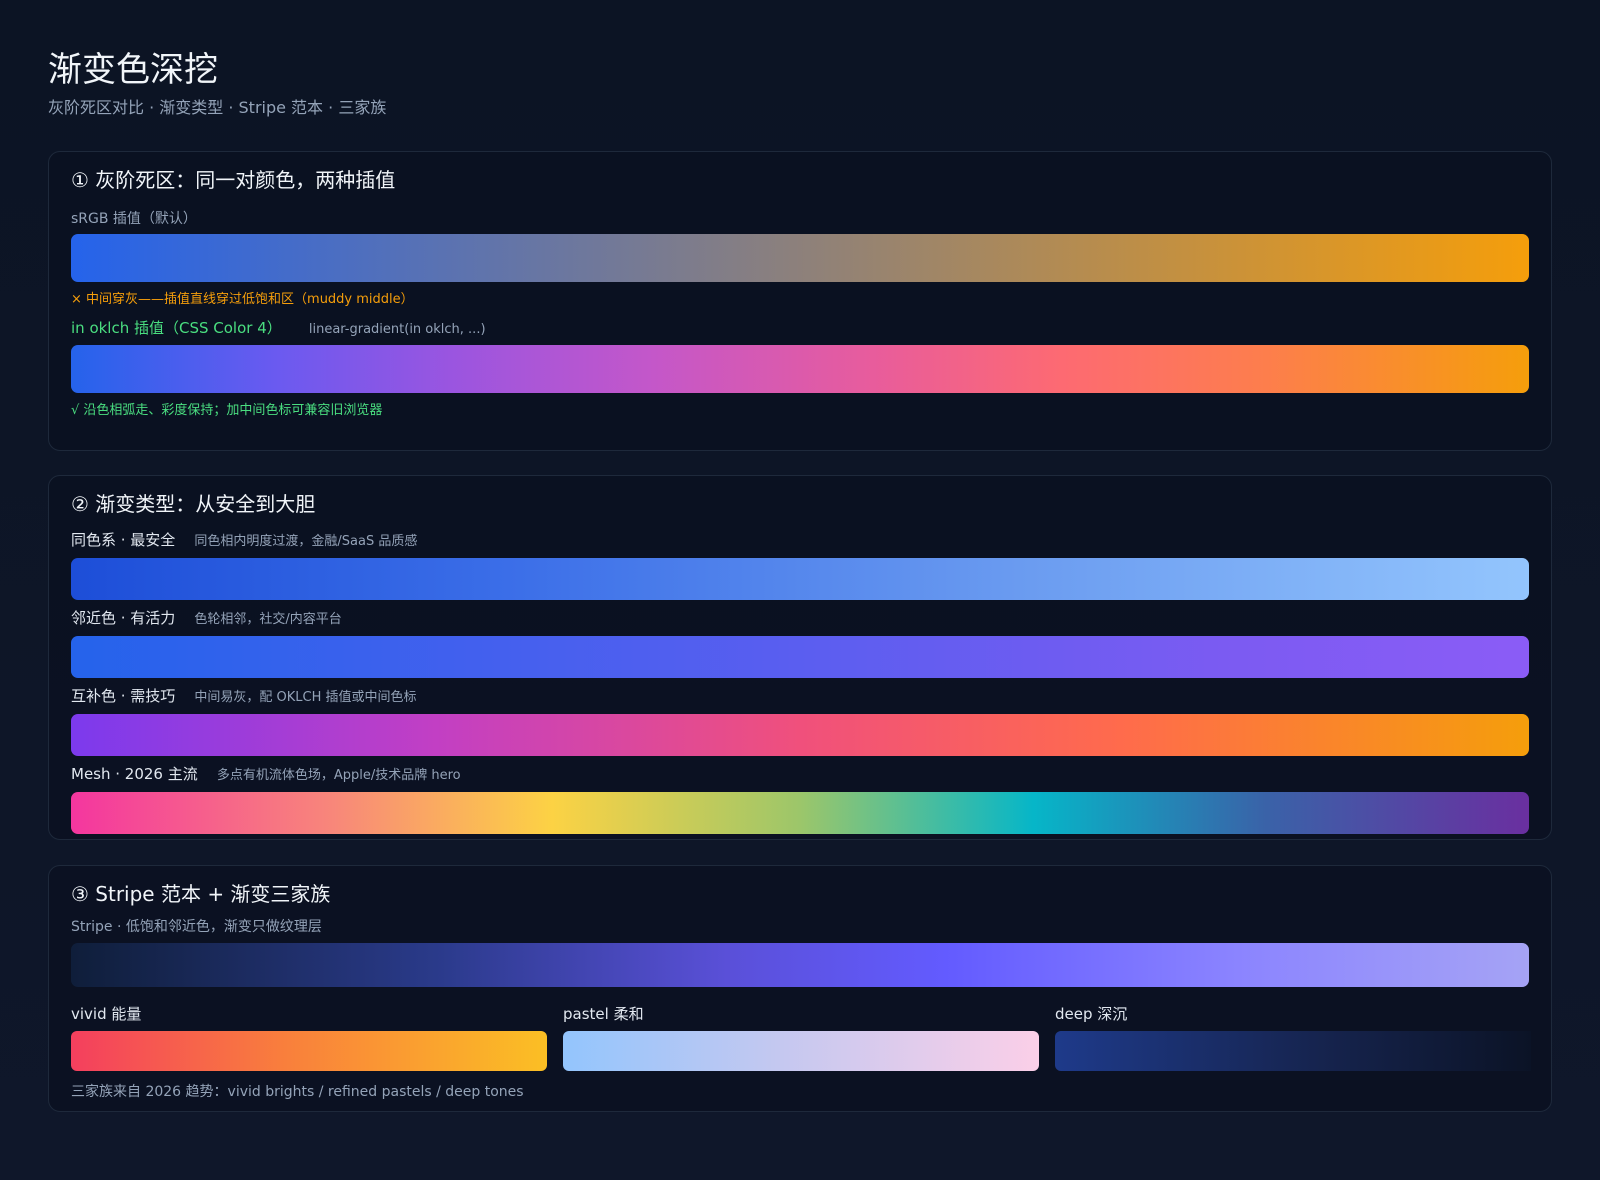 This screenshot has width=1600, height=1180. What do you see at coordinates (305, 697) in the screenshot?
I see `type-desc: 中间易灰，配 OKLCH 插值或中间色标` at bounding box center [305, 697].